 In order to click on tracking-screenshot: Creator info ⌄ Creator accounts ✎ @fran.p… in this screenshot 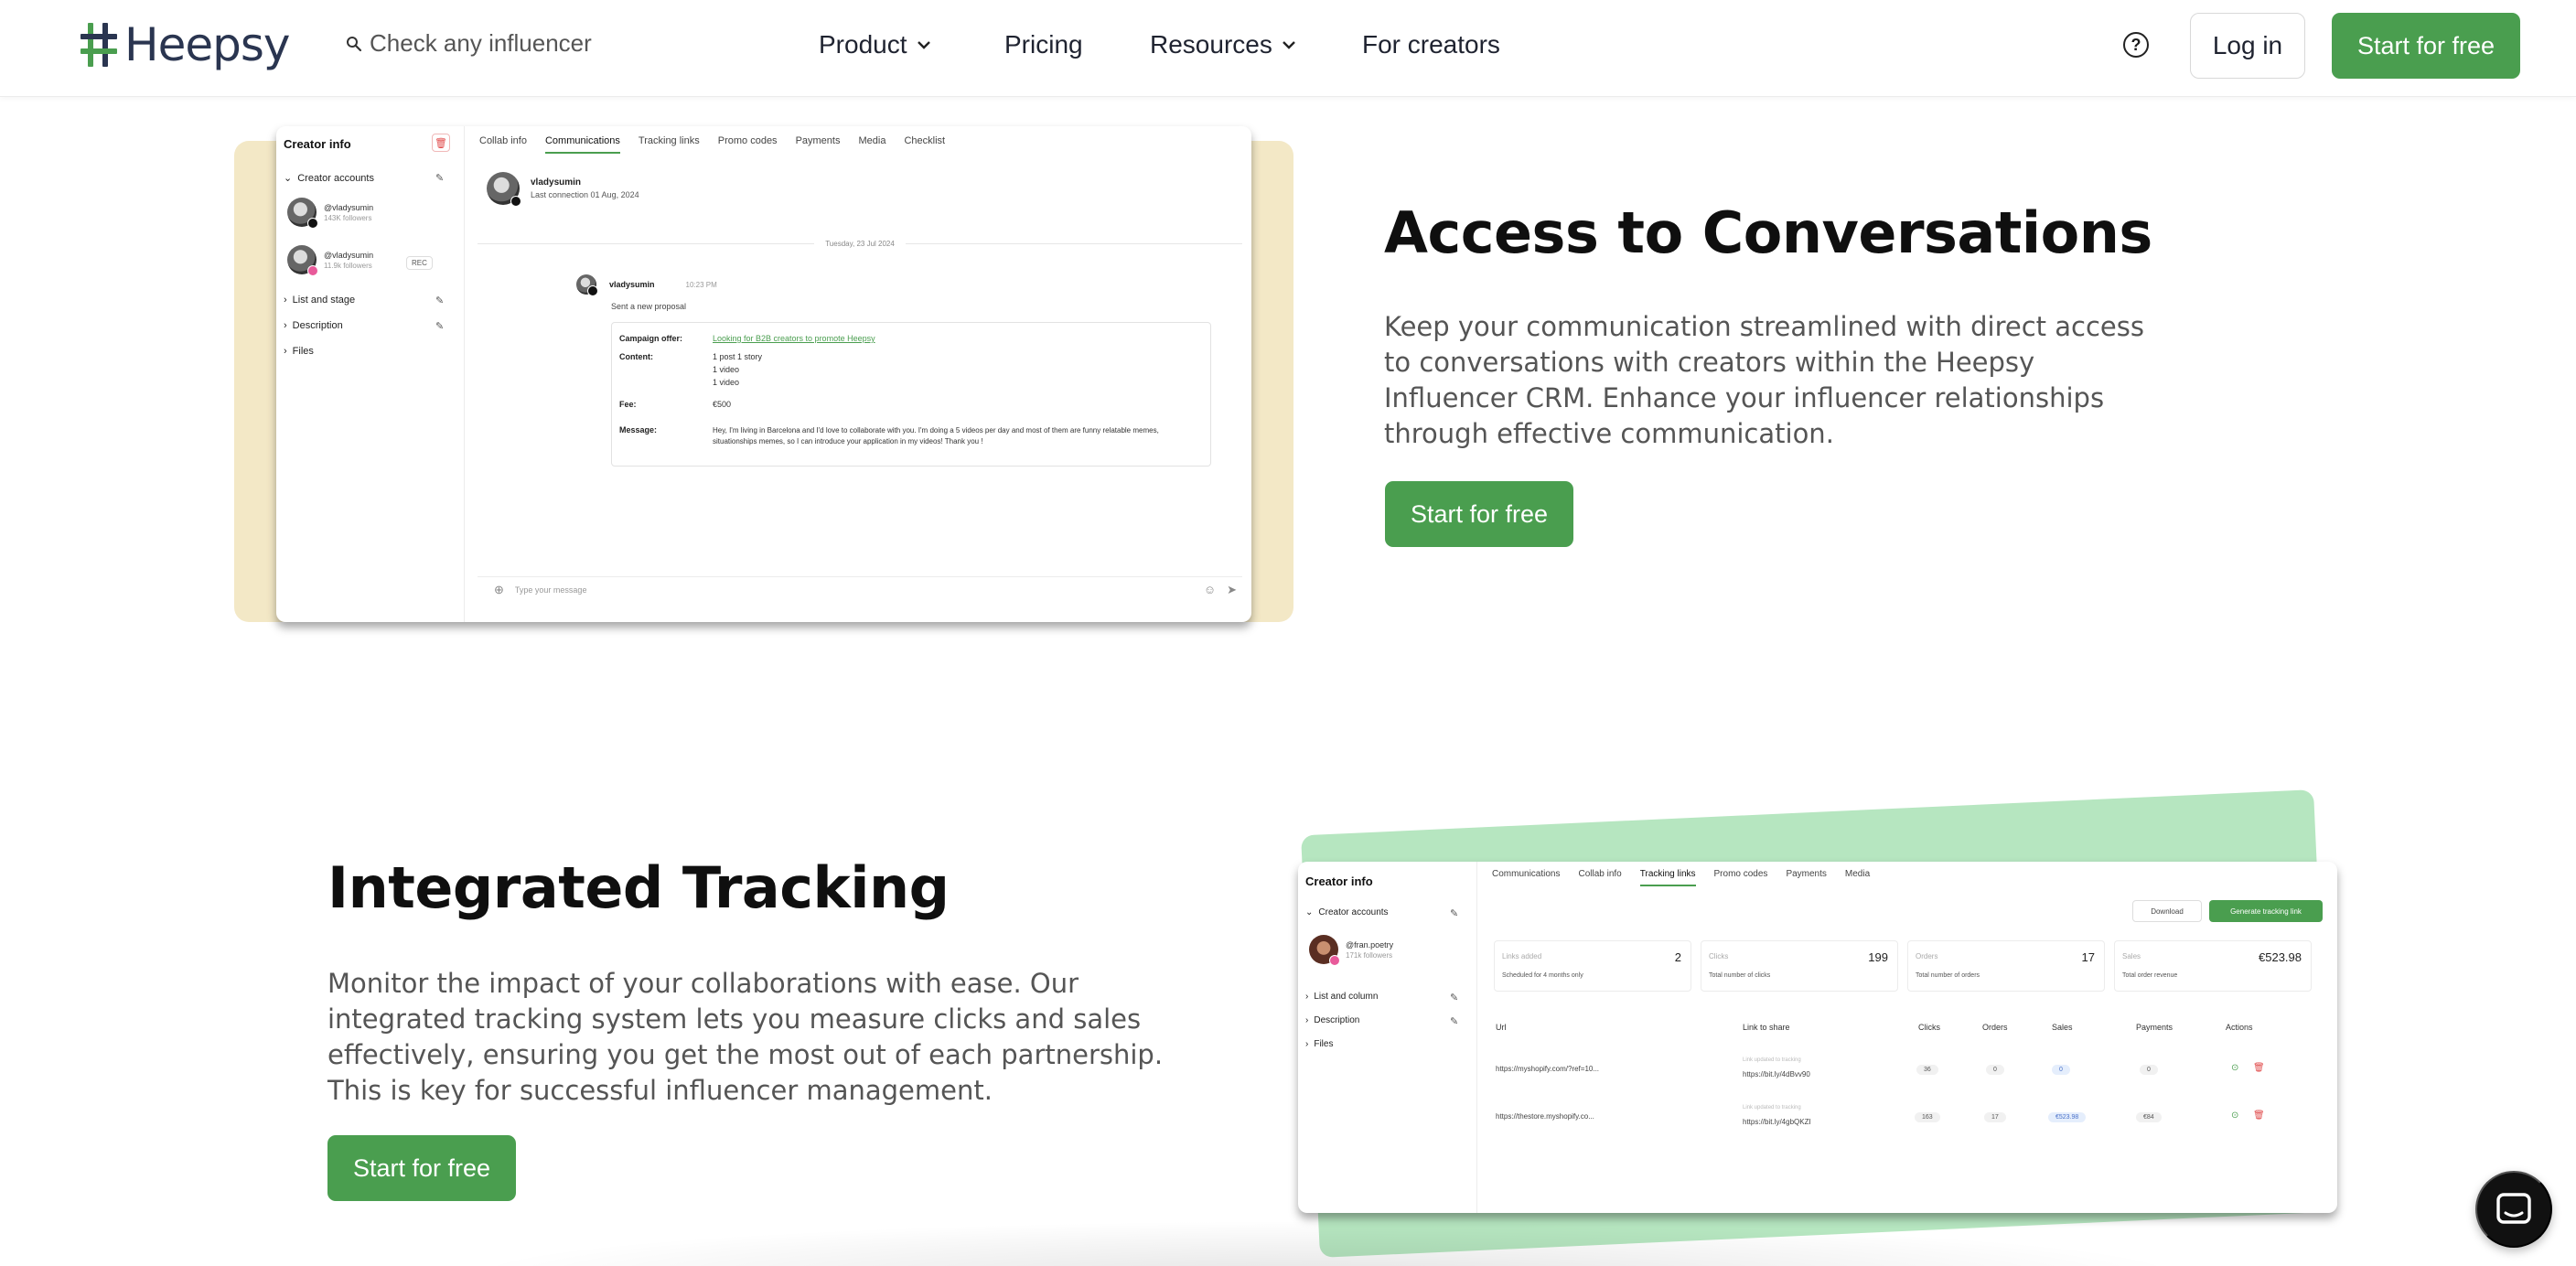, I will do `click(1818, 1037)`.